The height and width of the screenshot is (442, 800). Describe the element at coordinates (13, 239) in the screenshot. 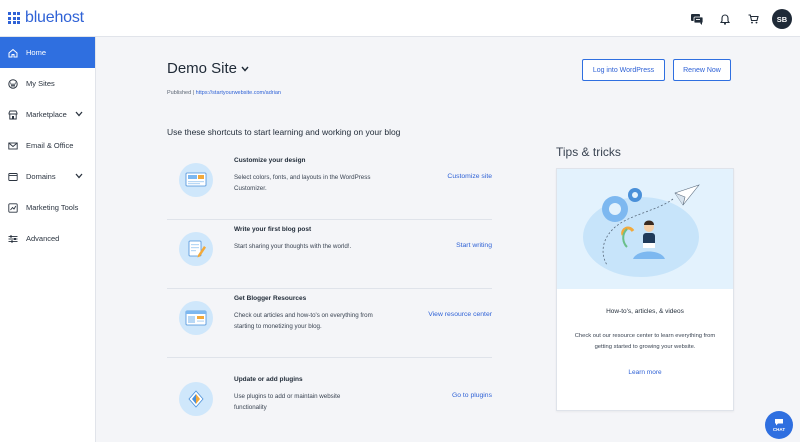

I see `sliders-icon` at that location.